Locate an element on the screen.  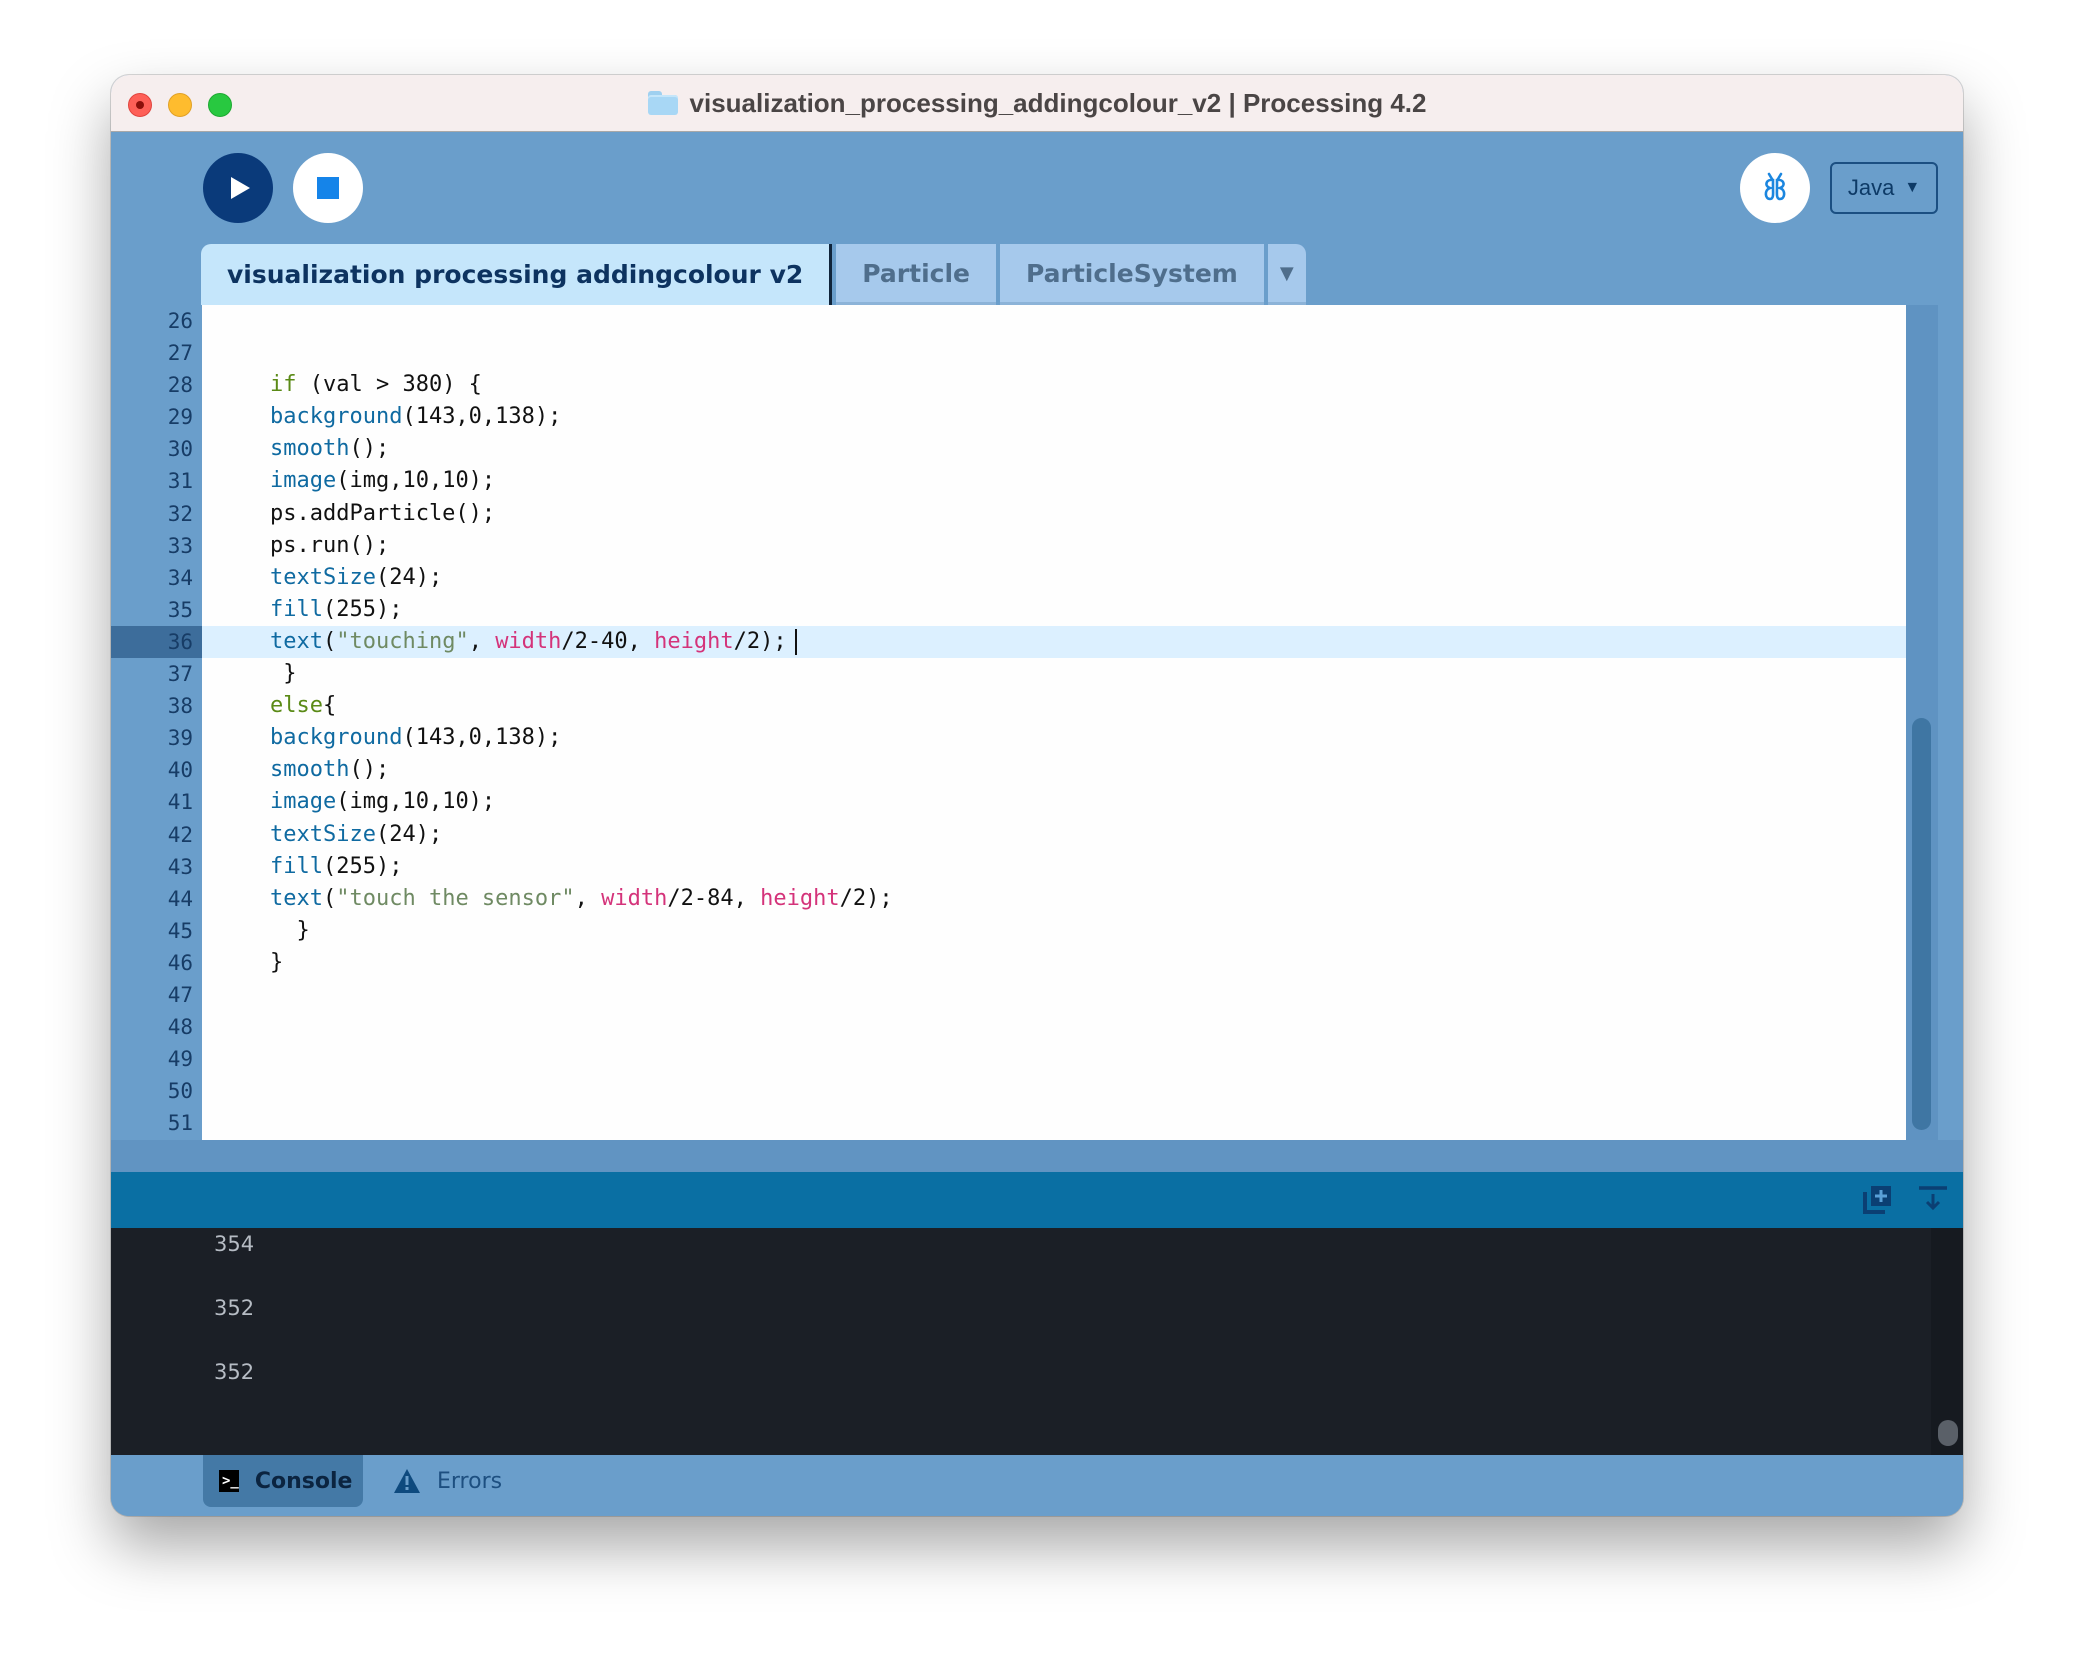
mode-selector: Java ▼ is located at coordinates (1884, 188).